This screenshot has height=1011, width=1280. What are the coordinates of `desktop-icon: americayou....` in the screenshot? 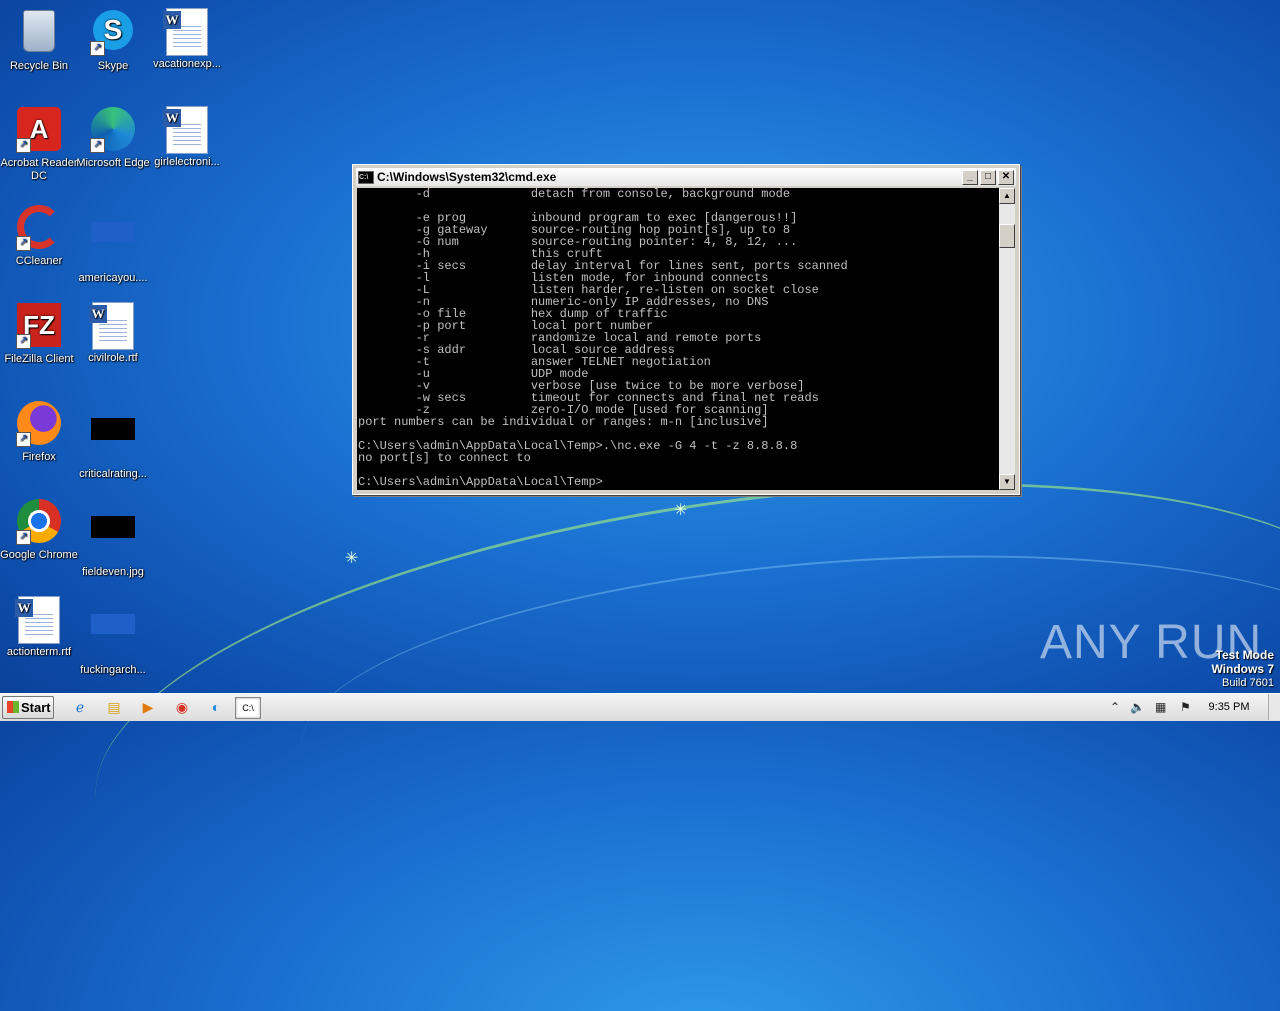 It's located at (113, 244).